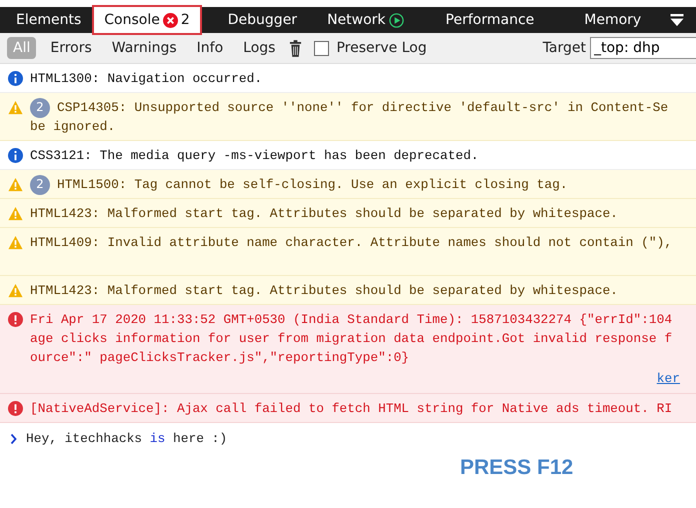 Image resolution: width=696 pixels, height=508 pixels. I want to click on tab: Network, so click(365, 20).